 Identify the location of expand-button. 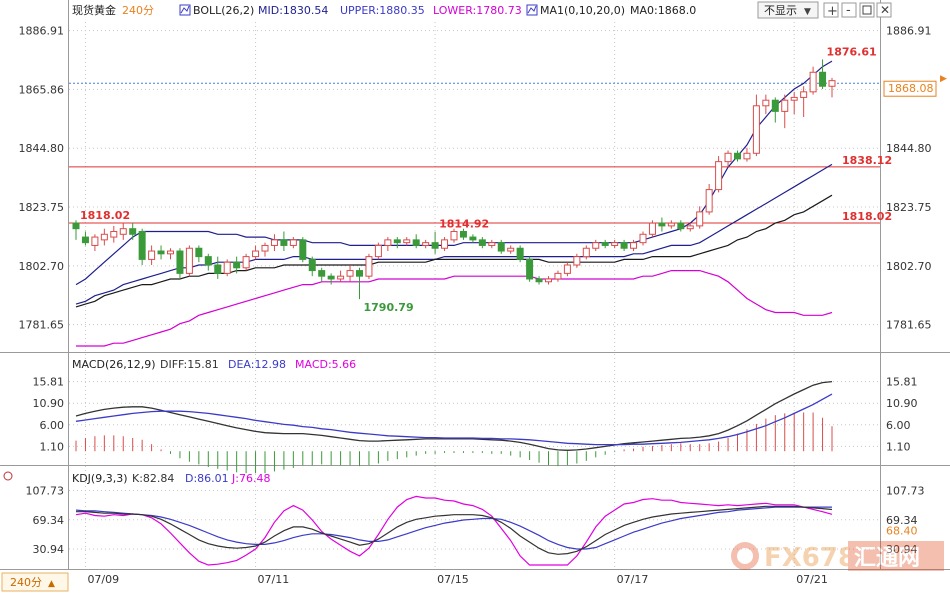
(867, 10).